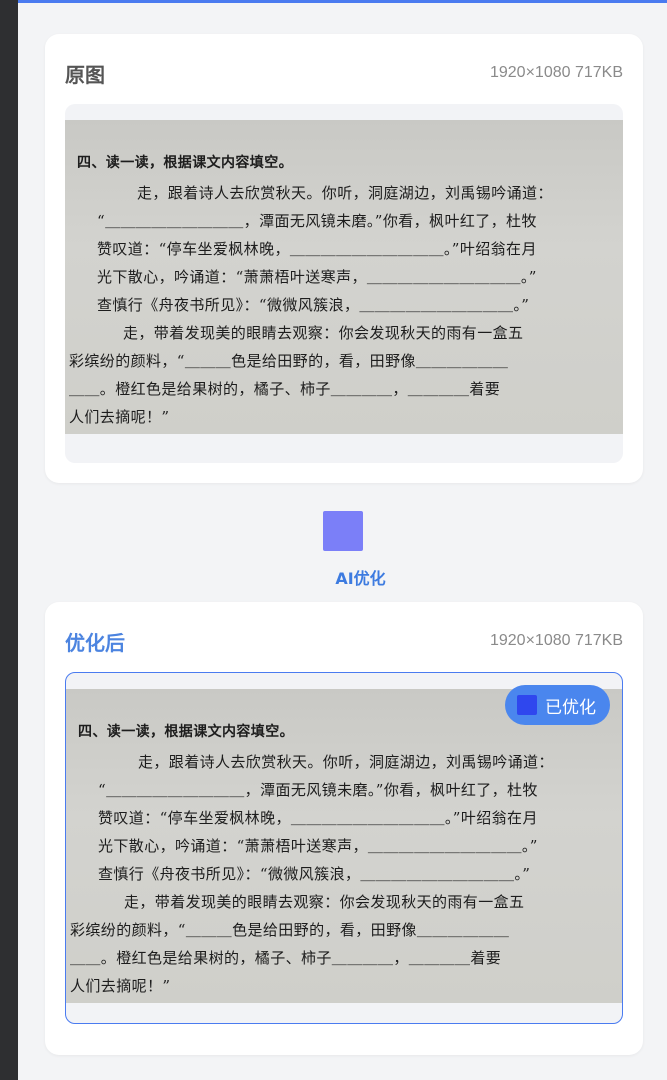 The height and width of the screenshot is (1080, 667). What do you see at coordinates (185, 163) in the screenshot?
I see `text-heading: 四、读一读，根据课文内容填空。` at bounding box center [185, 163].